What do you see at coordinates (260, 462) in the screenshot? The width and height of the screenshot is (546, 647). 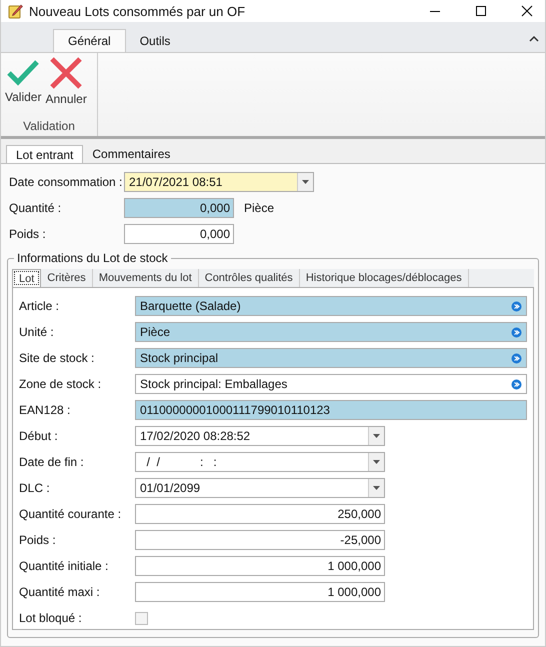 I see `input-field: / / : :` at bounding box center [260, 462].